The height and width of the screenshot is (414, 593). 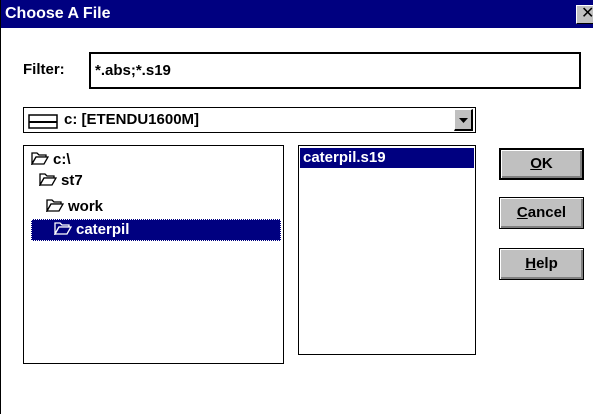 What do you see at coordinates (156, 230) in the screenshot?
I see `directory-item-caterpil: caterpil` at bounding box center [156, 230].